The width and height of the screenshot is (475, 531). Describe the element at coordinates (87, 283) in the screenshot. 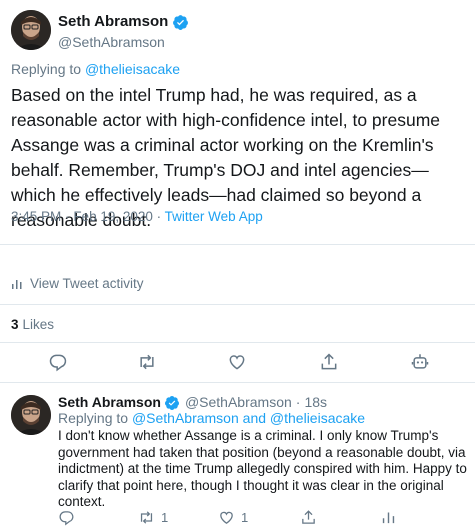

I see `view-activity-label: View Tweet activity` at that location.